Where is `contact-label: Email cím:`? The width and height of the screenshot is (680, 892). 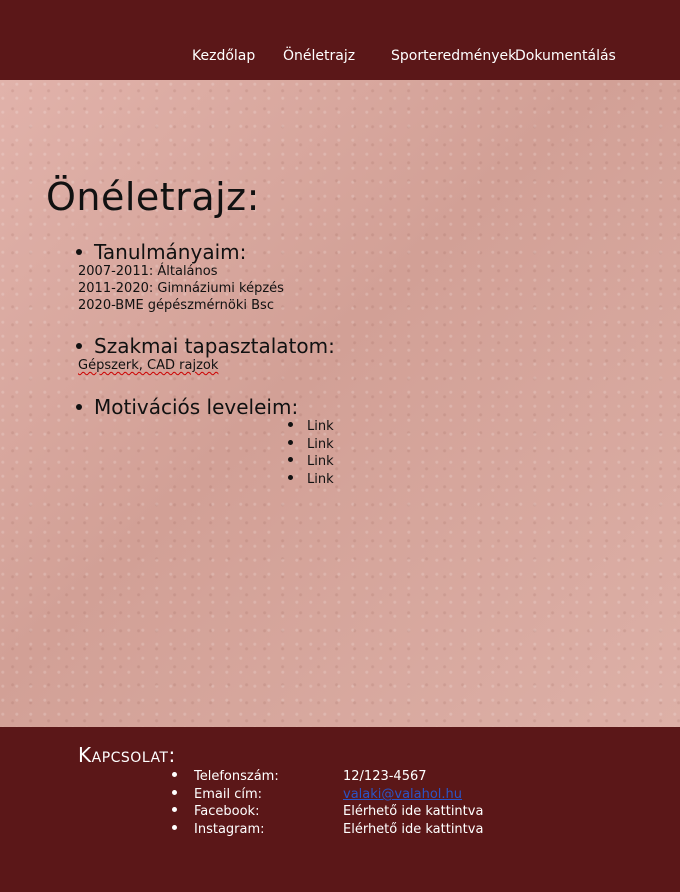 contact-label: Email cím: is located at coordinates (228, 794).